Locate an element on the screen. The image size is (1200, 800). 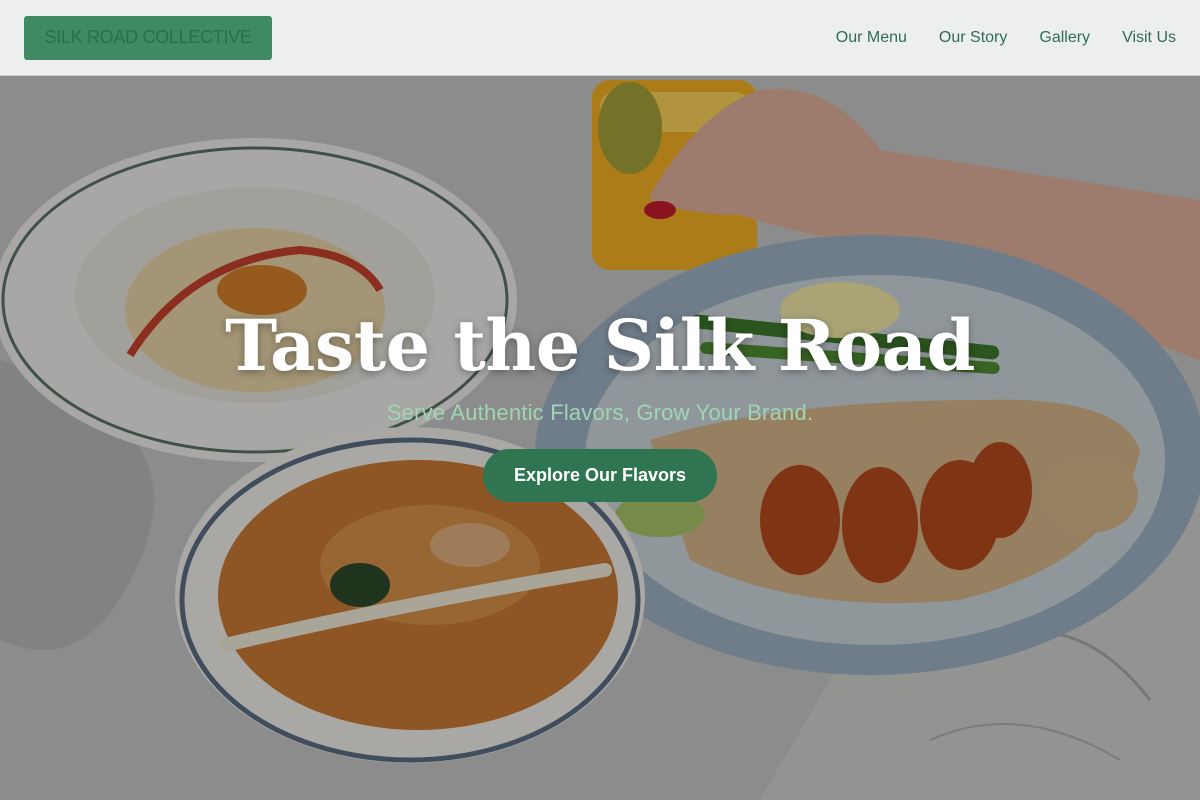
main-nav: Our Menu Our Story Gallery Visit Us is located at coordinates (1006, 38).